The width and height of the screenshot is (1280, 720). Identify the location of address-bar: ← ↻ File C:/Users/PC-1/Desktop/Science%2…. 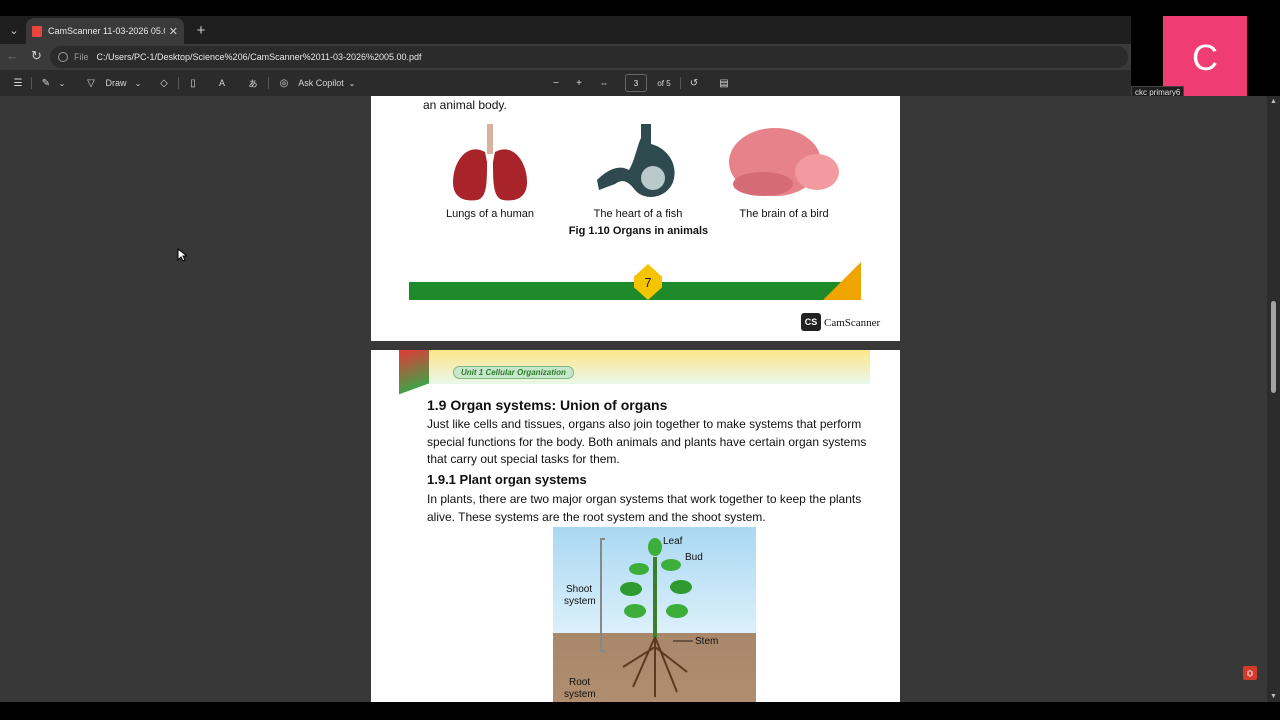
(565, 57).